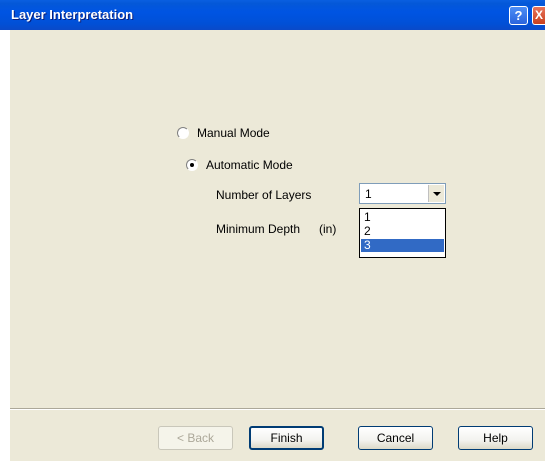  Describe the element at coordinates (538, 15) in the screenshot. I see `close-title-button: X` at that location.